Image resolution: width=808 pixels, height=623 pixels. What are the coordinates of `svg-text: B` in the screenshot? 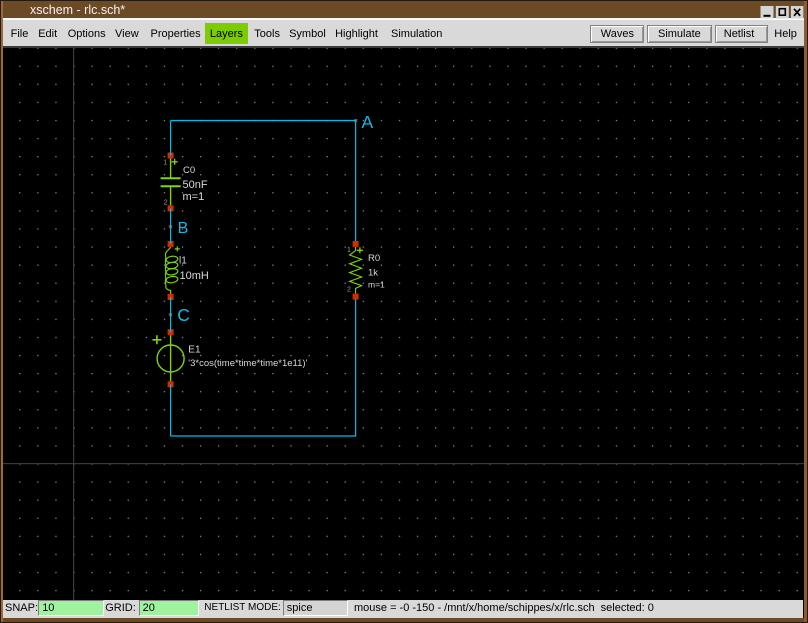 It's located at (183, 228).